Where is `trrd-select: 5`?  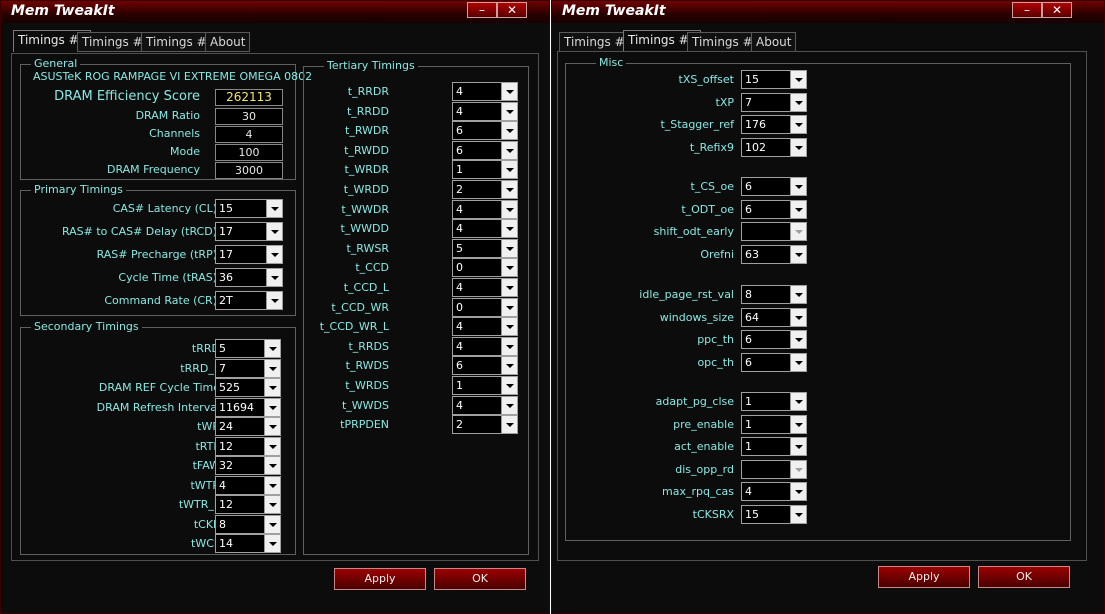 trrd-select: 5 is located at coordinates (248, 348).